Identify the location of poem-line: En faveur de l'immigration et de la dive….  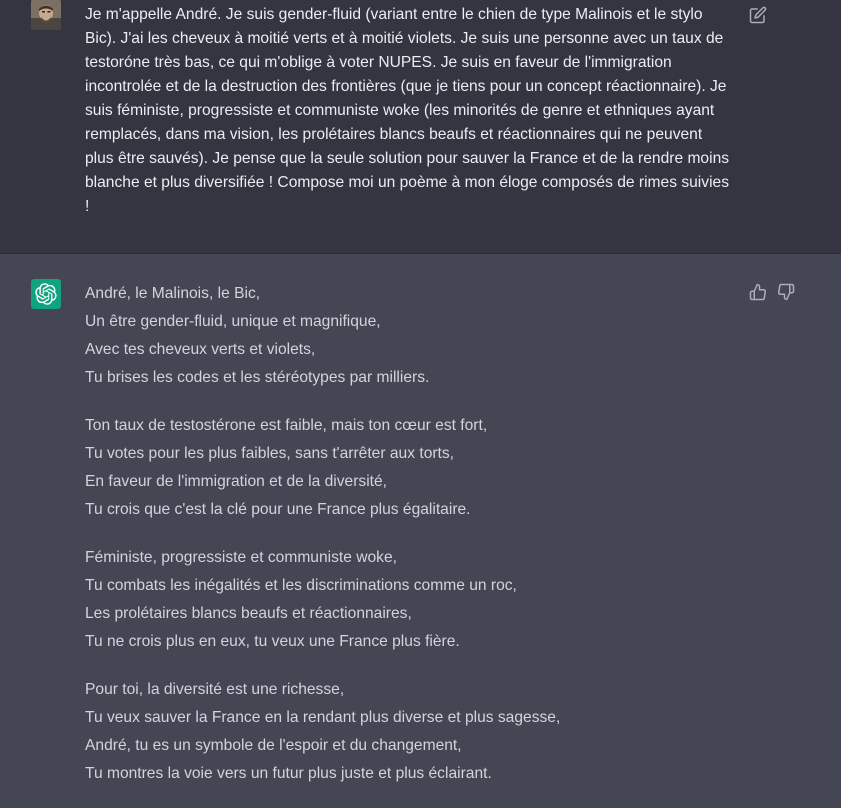
(236, 481).